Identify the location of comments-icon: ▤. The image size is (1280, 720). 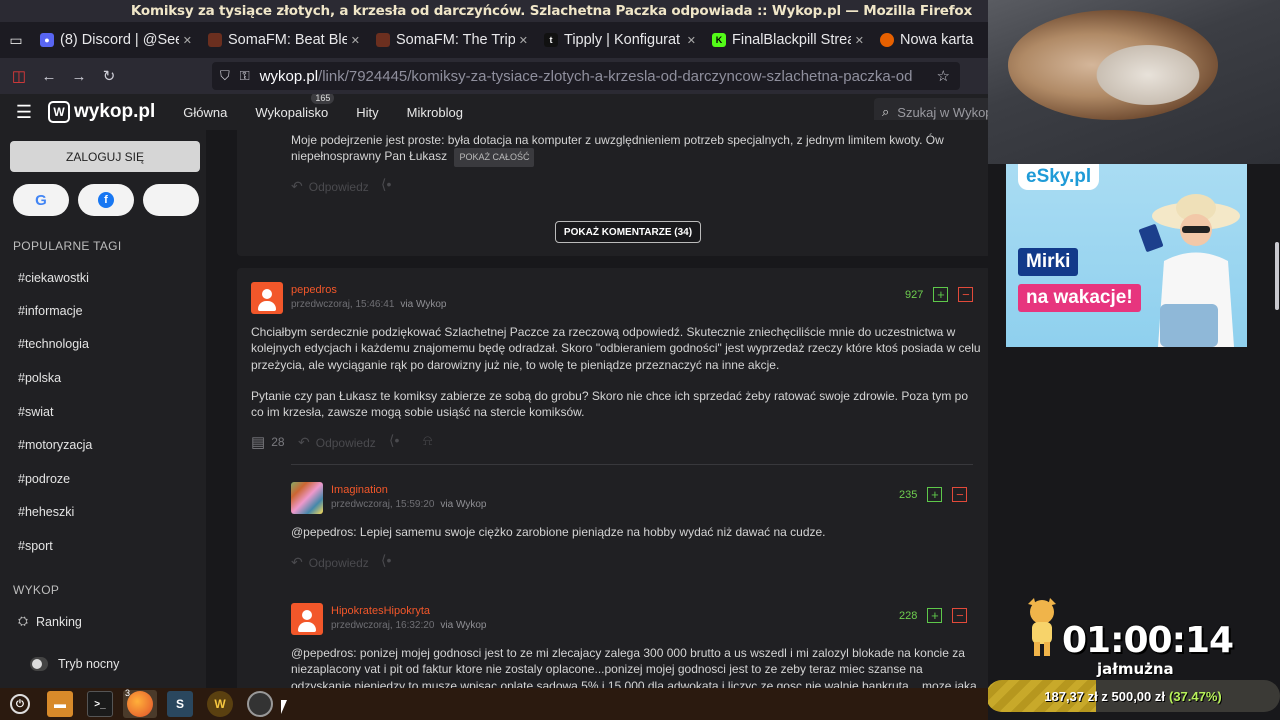
(258, 442).